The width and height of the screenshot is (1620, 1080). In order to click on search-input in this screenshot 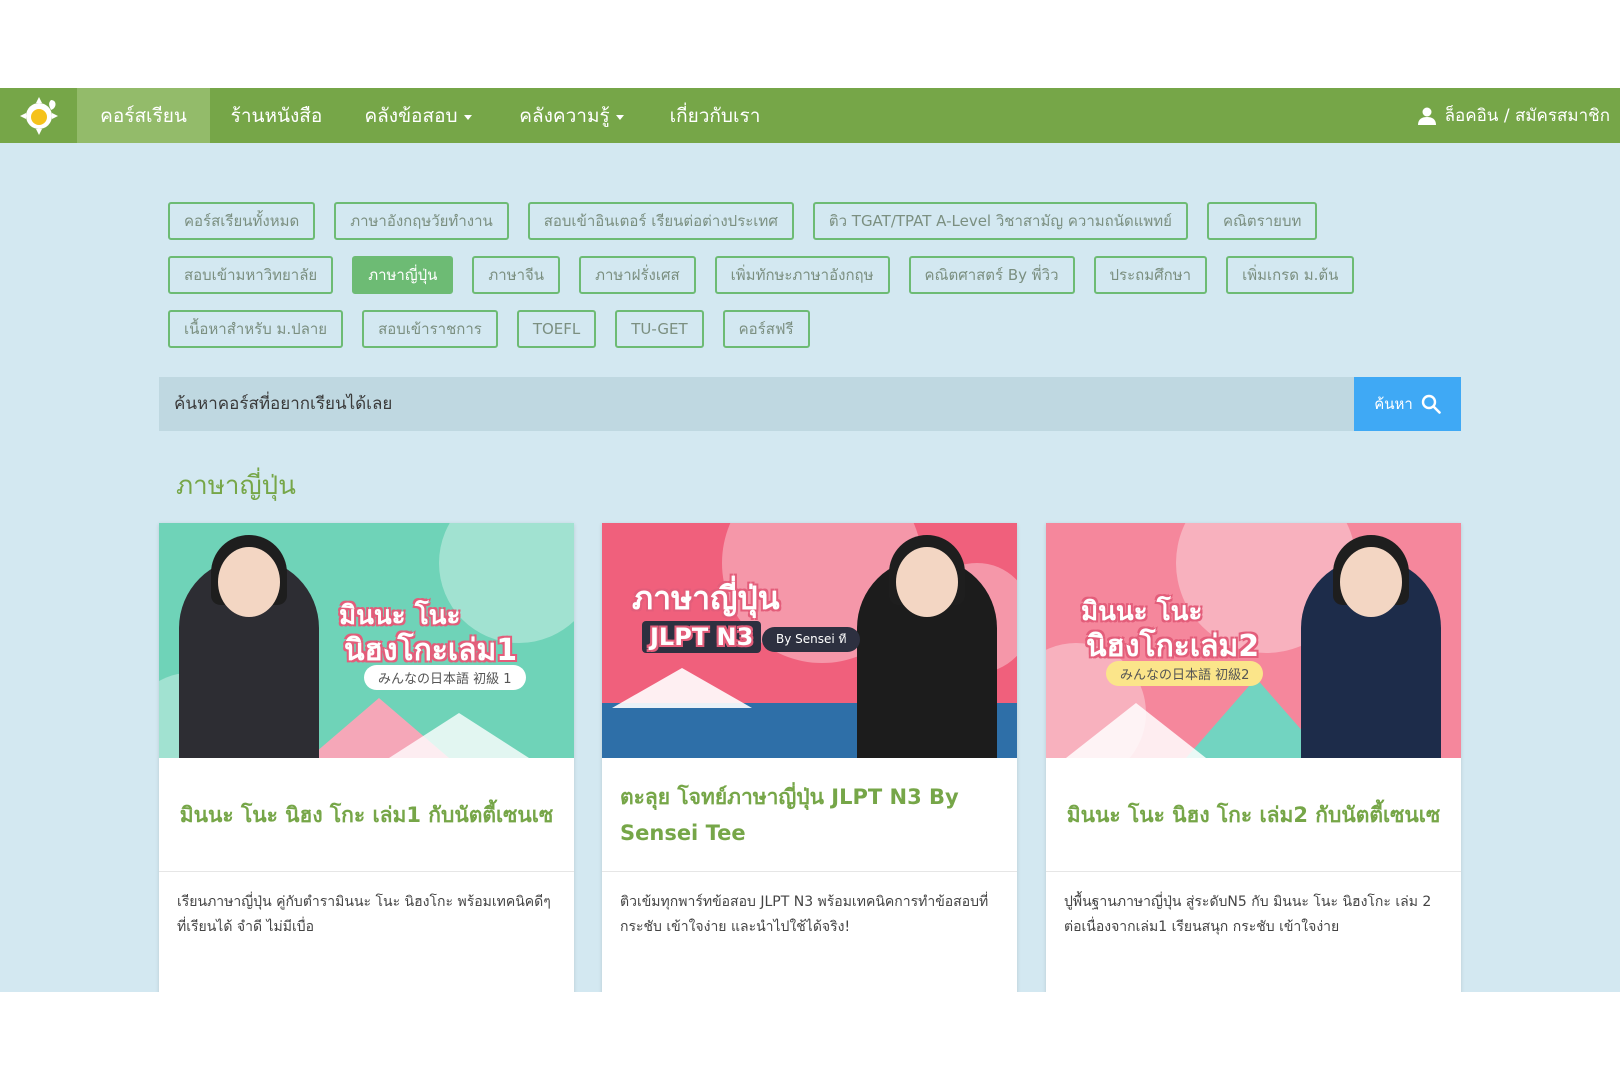, I will do `click(756, 404)`.